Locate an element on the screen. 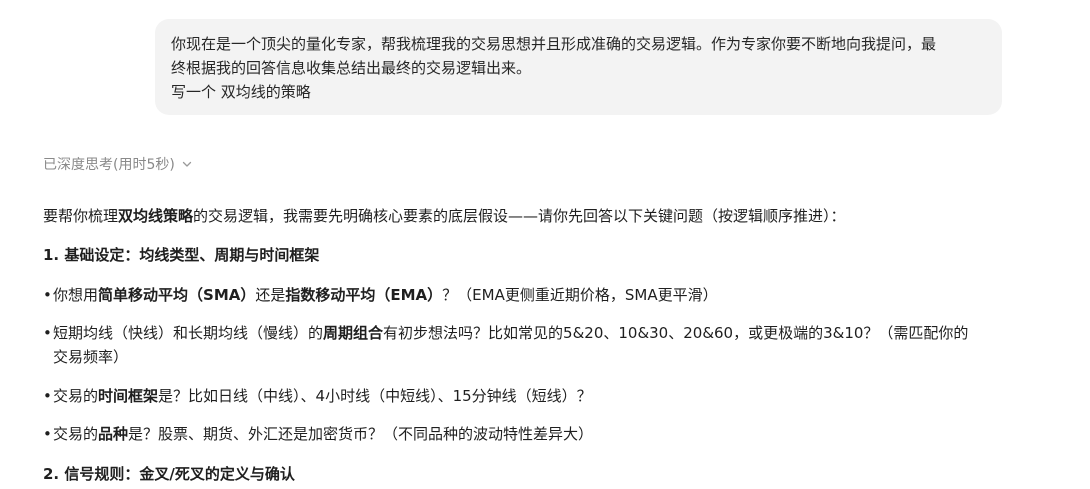  list-item: • 交易的品种是？股票、期货、外汇还是加密货币？（不同品种的波动特性差异大） is located at coordinates (543, 434).